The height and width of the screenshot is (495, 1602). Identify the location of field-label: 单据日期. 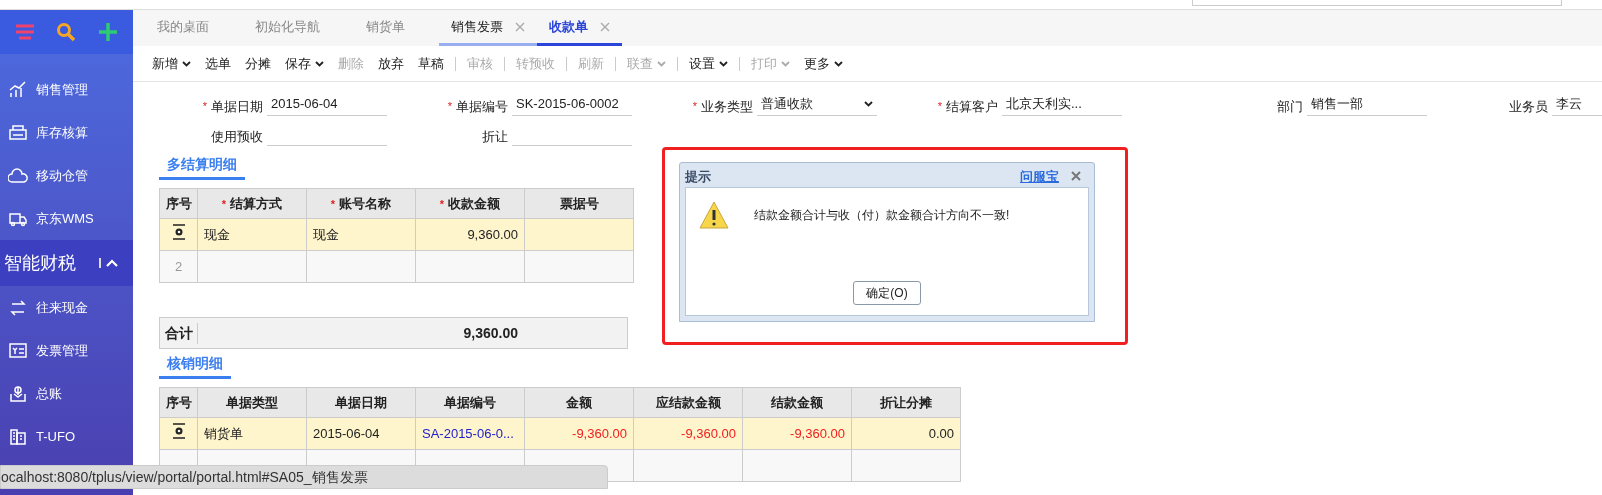
(237, 106).